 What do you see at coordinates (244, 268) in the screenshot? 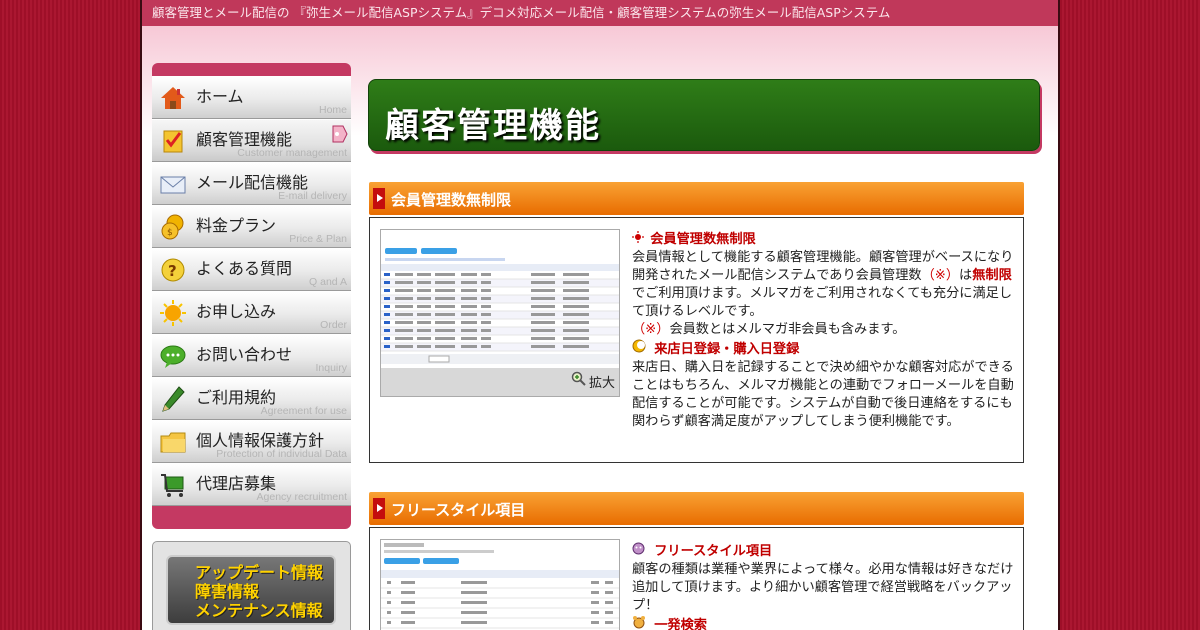
I see `sidebar-item-label: よくある質問` at bounding box center [244, 268].